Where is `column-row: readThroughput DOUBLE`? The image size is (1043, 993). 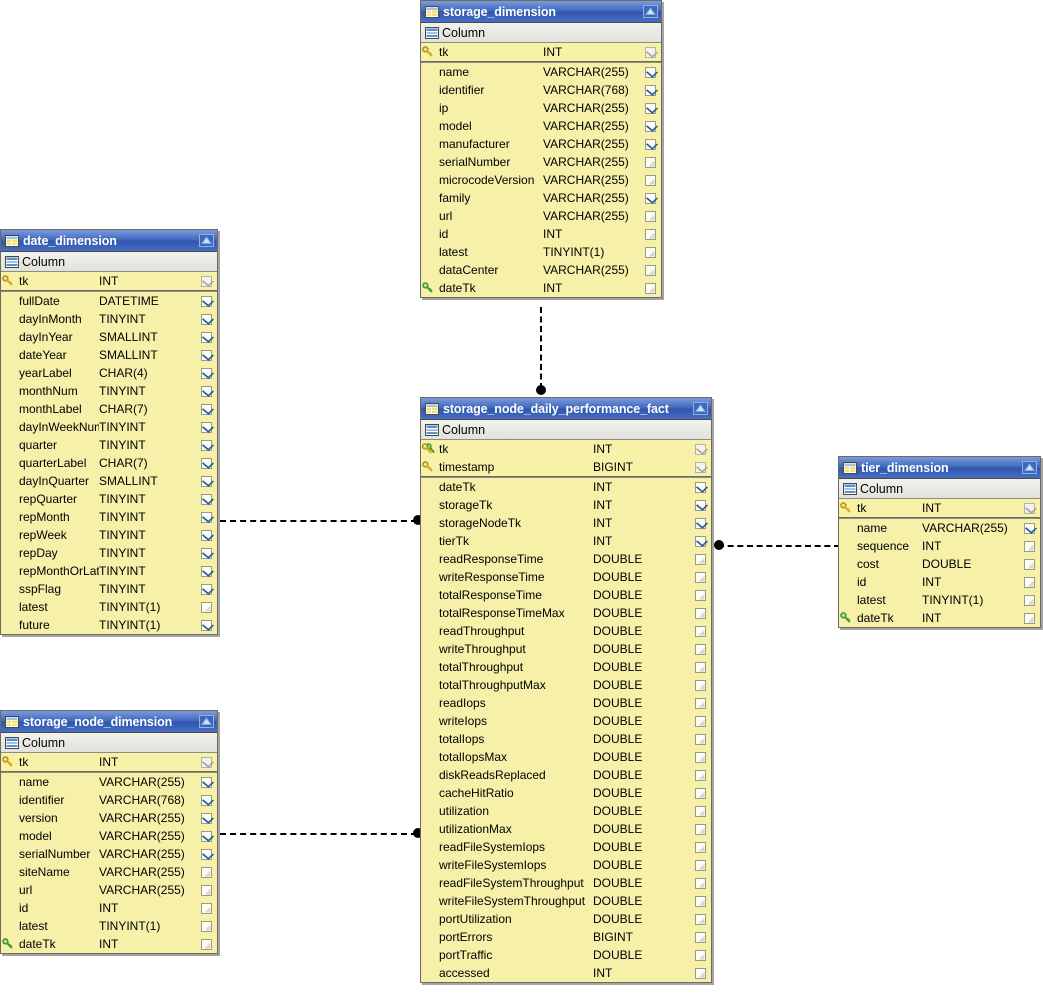 column-row: readThroughput DOUBLE is located at coordinates (566, 631).